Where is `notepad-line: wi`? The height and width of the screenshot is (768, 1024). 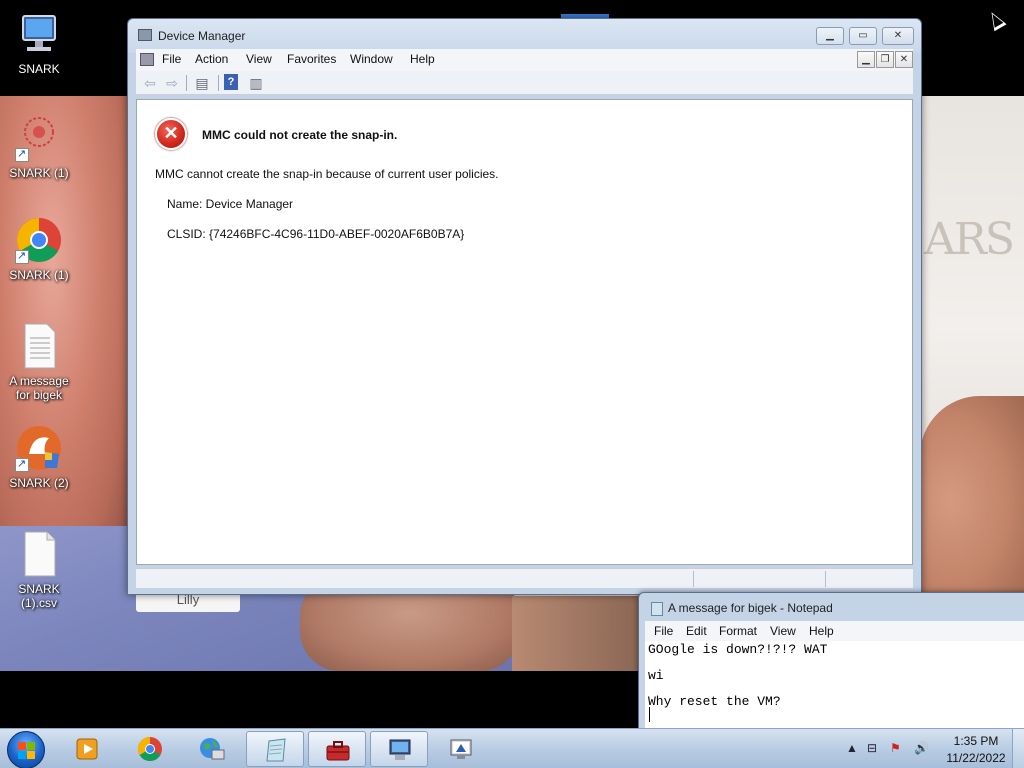 notepad-line: wi is located at coordinates (656, 675).